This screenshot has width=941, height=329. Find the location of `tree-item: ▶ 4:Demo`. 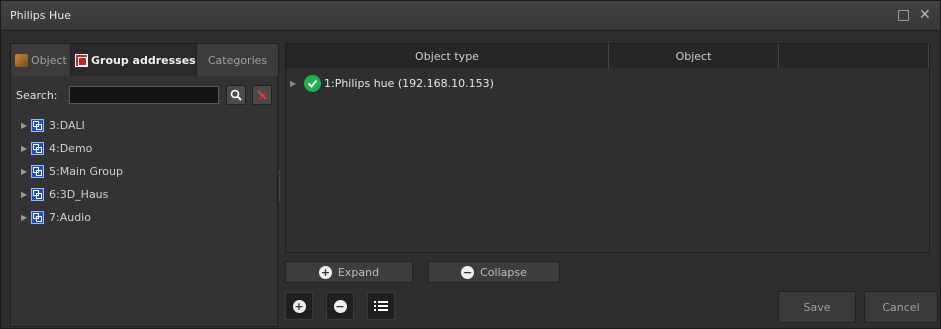

tree-item: ▶ 4:Demo is located at coordinates (145, 148).